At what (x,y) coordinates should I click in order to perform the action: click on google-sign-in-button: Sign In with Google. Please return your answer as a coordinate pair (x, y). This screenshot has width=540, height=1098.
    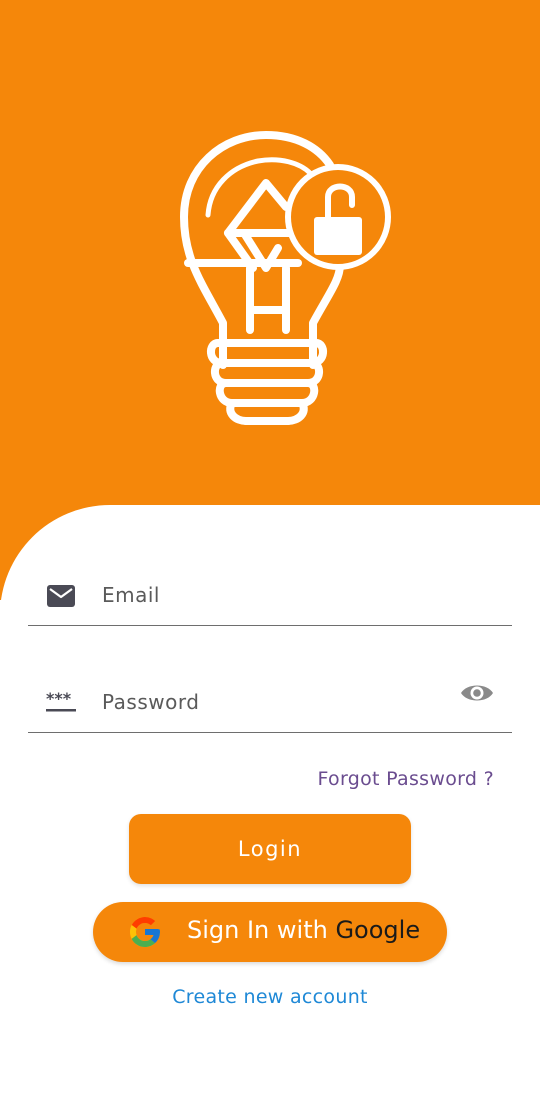
    Looking at the image, I should click on (270, 932).